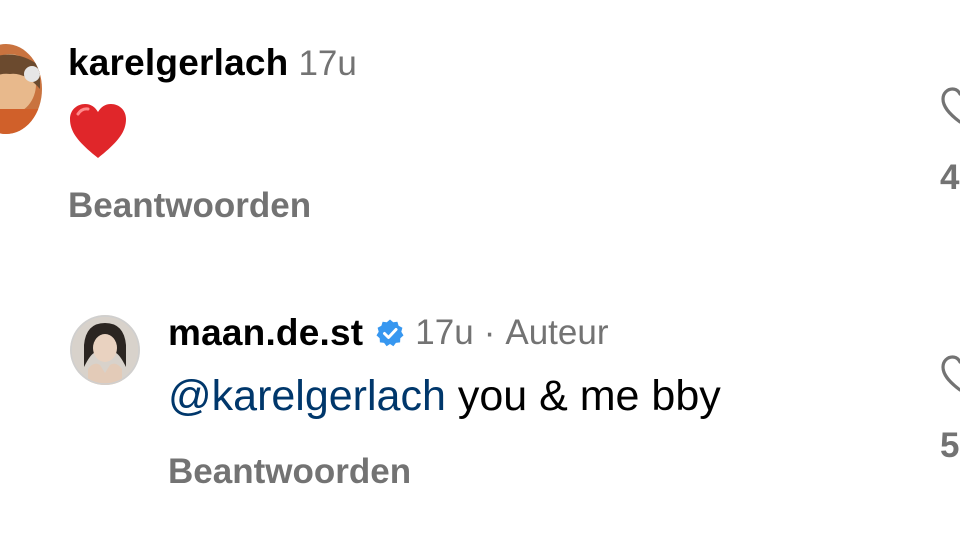  Describe the element at coordinates (178, 63) in the screenshot. I see `username: karelgerlach` at that location.